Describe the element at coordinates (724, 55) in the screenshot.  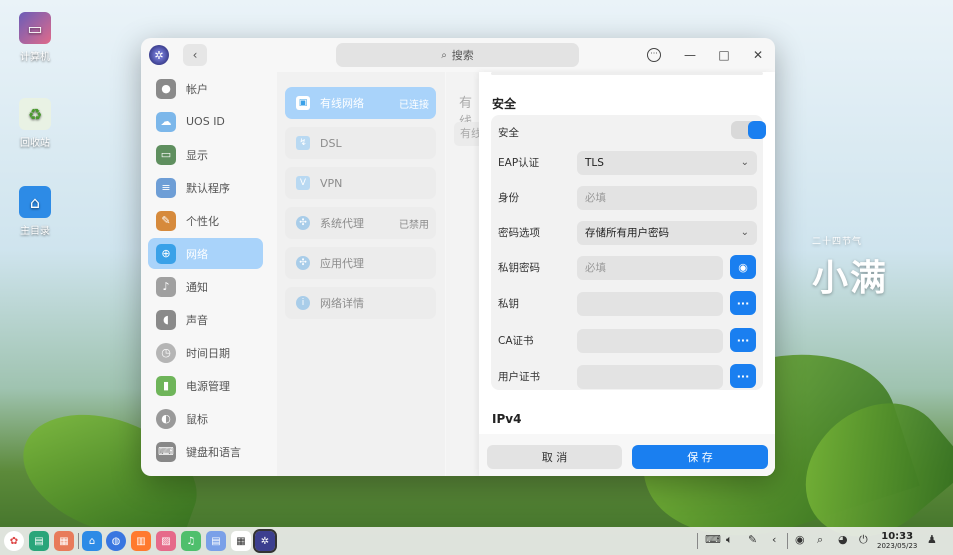
I see `maximize-button: □` at that location.